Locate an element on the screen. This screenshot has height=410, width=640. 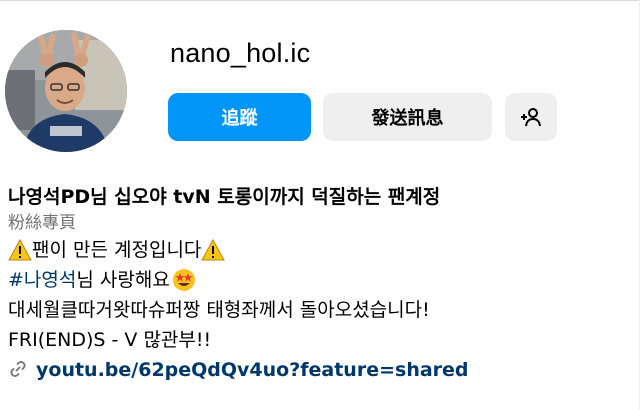
add-user-button is located at coordinates (531, 117).